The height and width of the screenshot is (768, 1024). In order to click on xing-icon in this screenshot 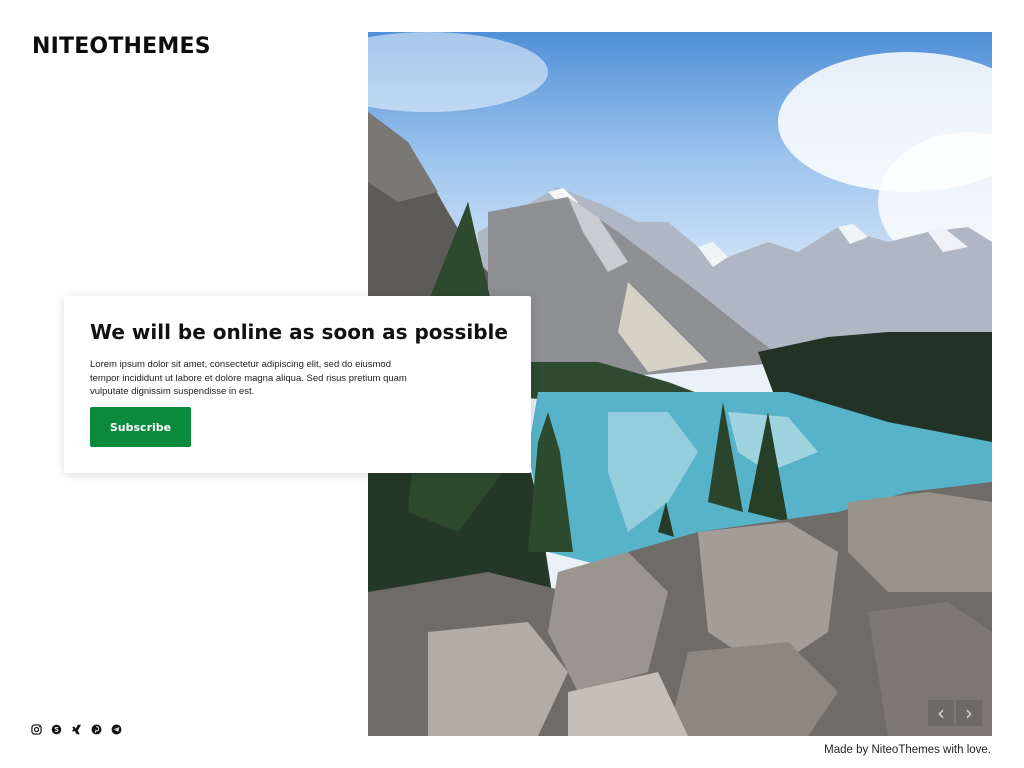, I will do `click(76, 729)`.